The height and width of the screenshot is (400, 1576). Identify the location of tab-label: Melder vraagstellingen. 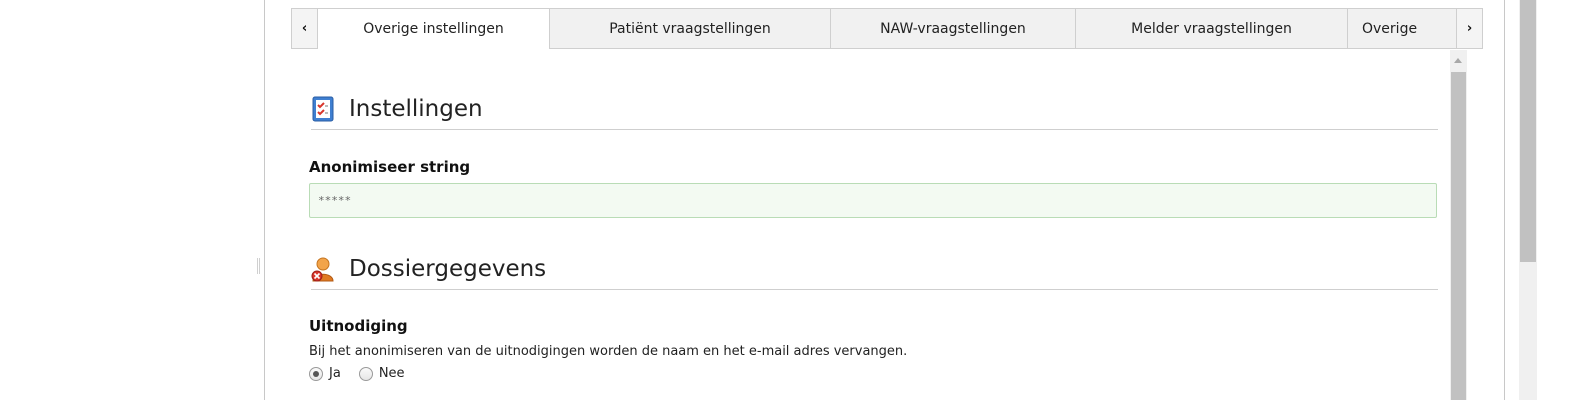
(1211, 28).